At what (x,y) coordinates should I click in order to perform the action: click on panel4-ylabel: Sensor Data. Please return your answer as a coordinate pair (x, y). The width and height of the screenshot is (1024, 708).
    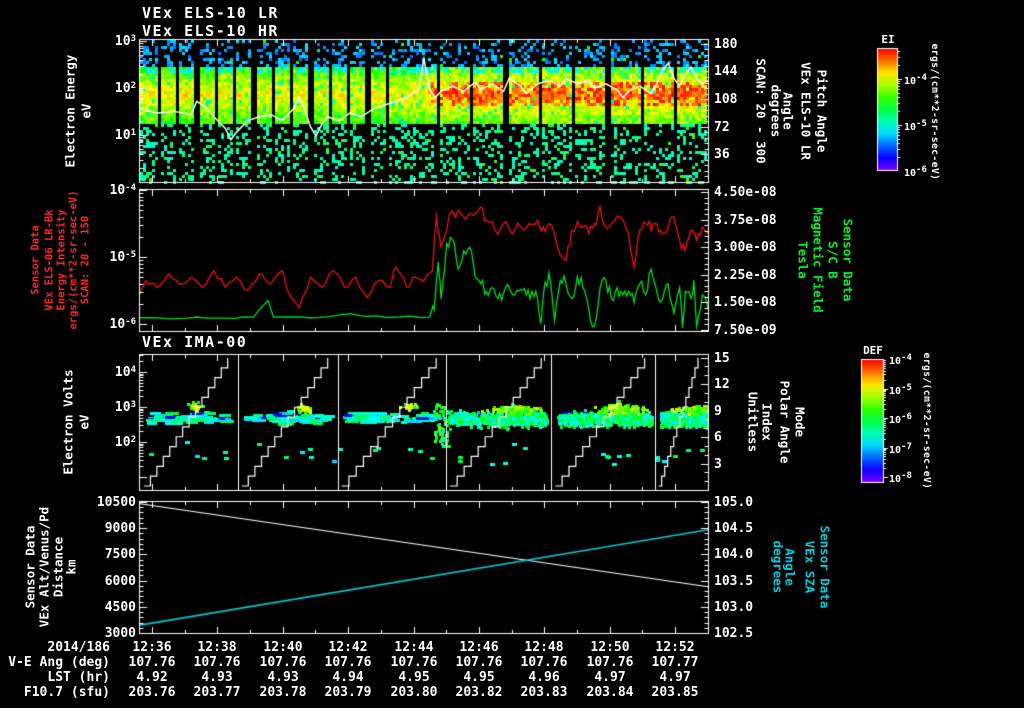
    Looking at the image, I should click on (30, 567).